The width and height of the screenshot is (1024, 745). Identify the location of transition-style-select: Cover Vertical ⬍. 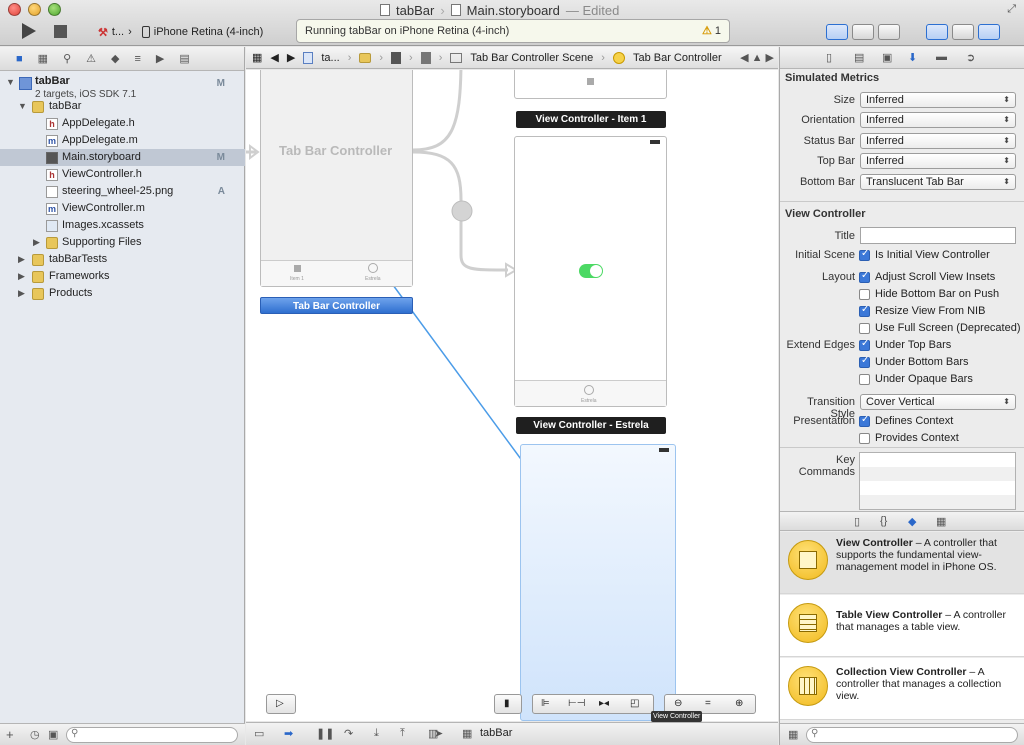
(938, 402).